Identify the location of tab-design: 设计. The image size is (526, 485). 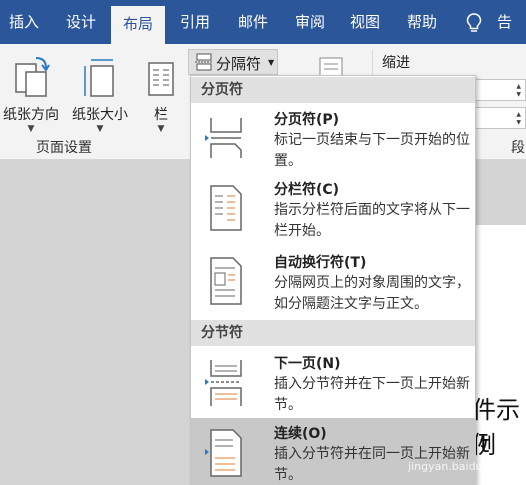
(81, 22).